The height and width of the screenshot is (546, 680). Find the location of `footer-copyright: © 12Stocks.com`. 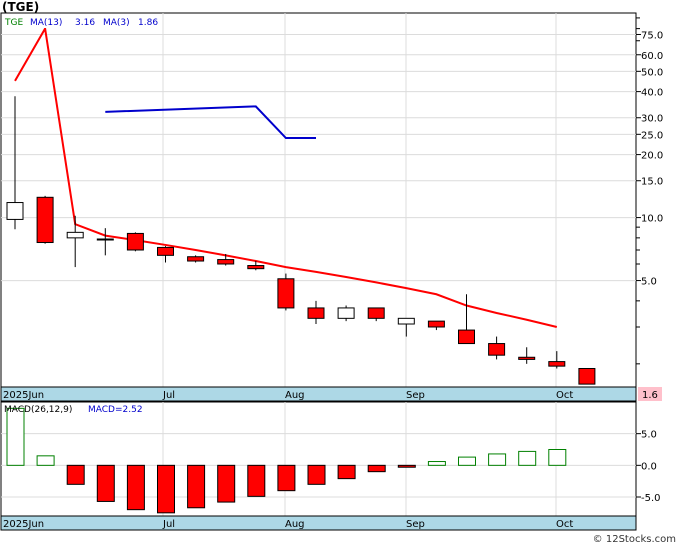

footer-copyright: © 12Stocks.com is located at coordinates (634, 539).